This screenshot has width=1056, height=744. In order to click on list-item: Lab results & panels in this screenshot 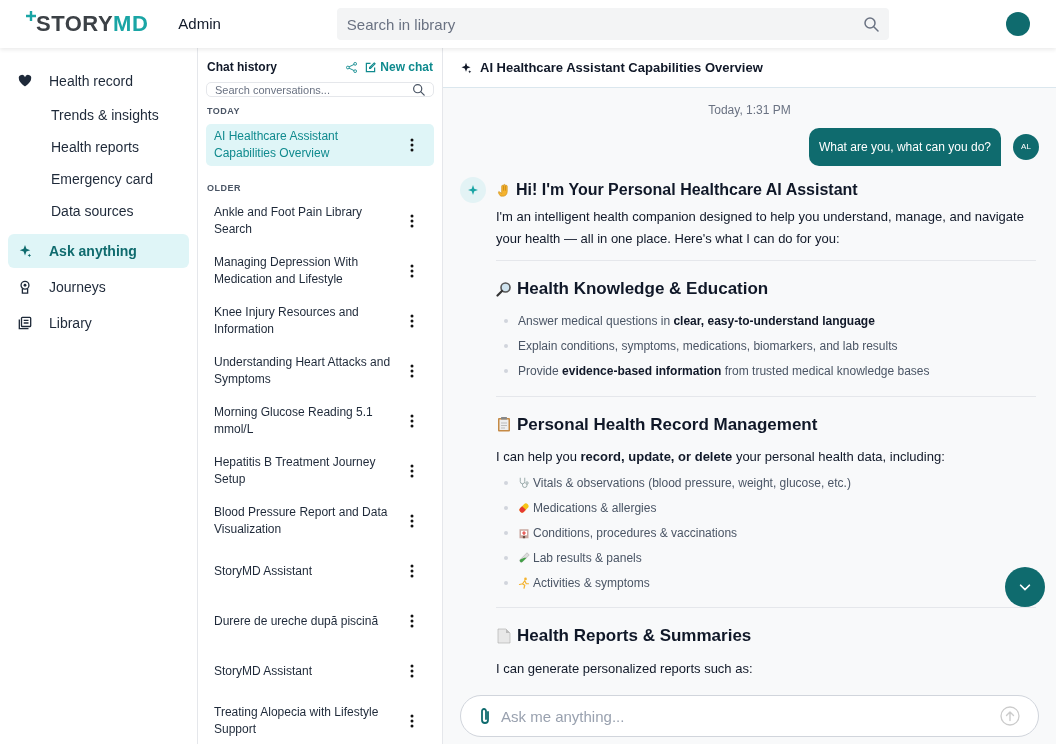, I will do `click(587, 558)`.